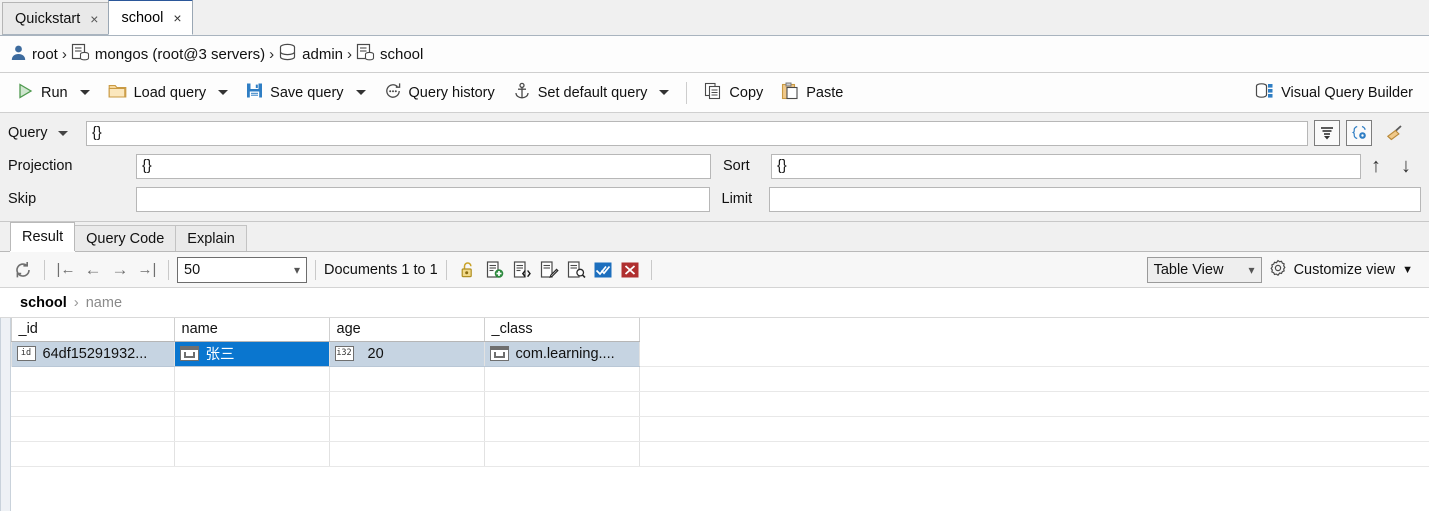  What do you see at coordinates (439, 93) in the screenshot?
I see `query-history-button: Query history` at bounding box center [439, 93].